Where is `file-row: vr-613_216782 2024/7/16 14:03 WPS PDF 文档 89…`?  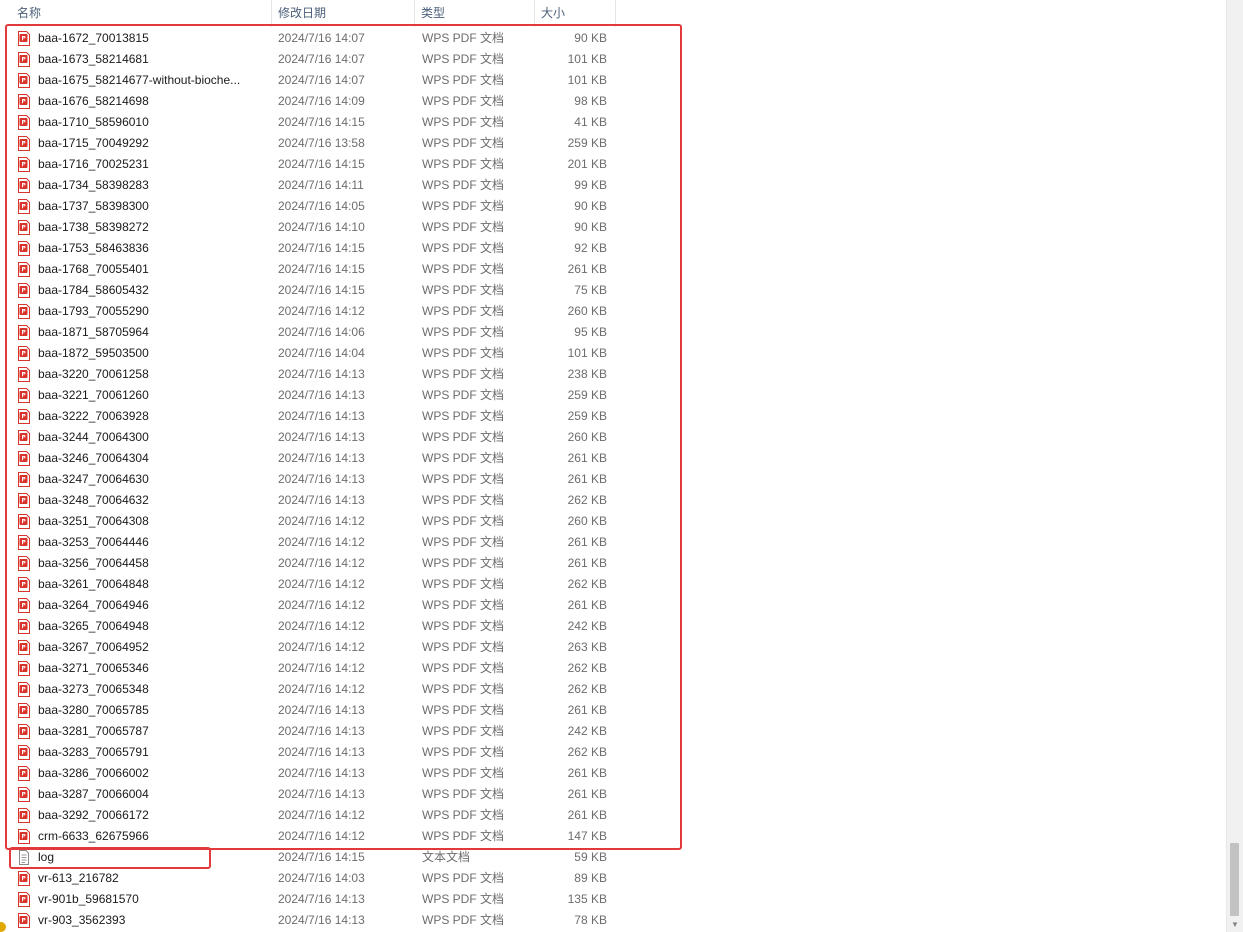
file-row: vr-613_216782 2024/7/16 14:03 WPS PDF 文档 89… is located at coordinates (308, 878).